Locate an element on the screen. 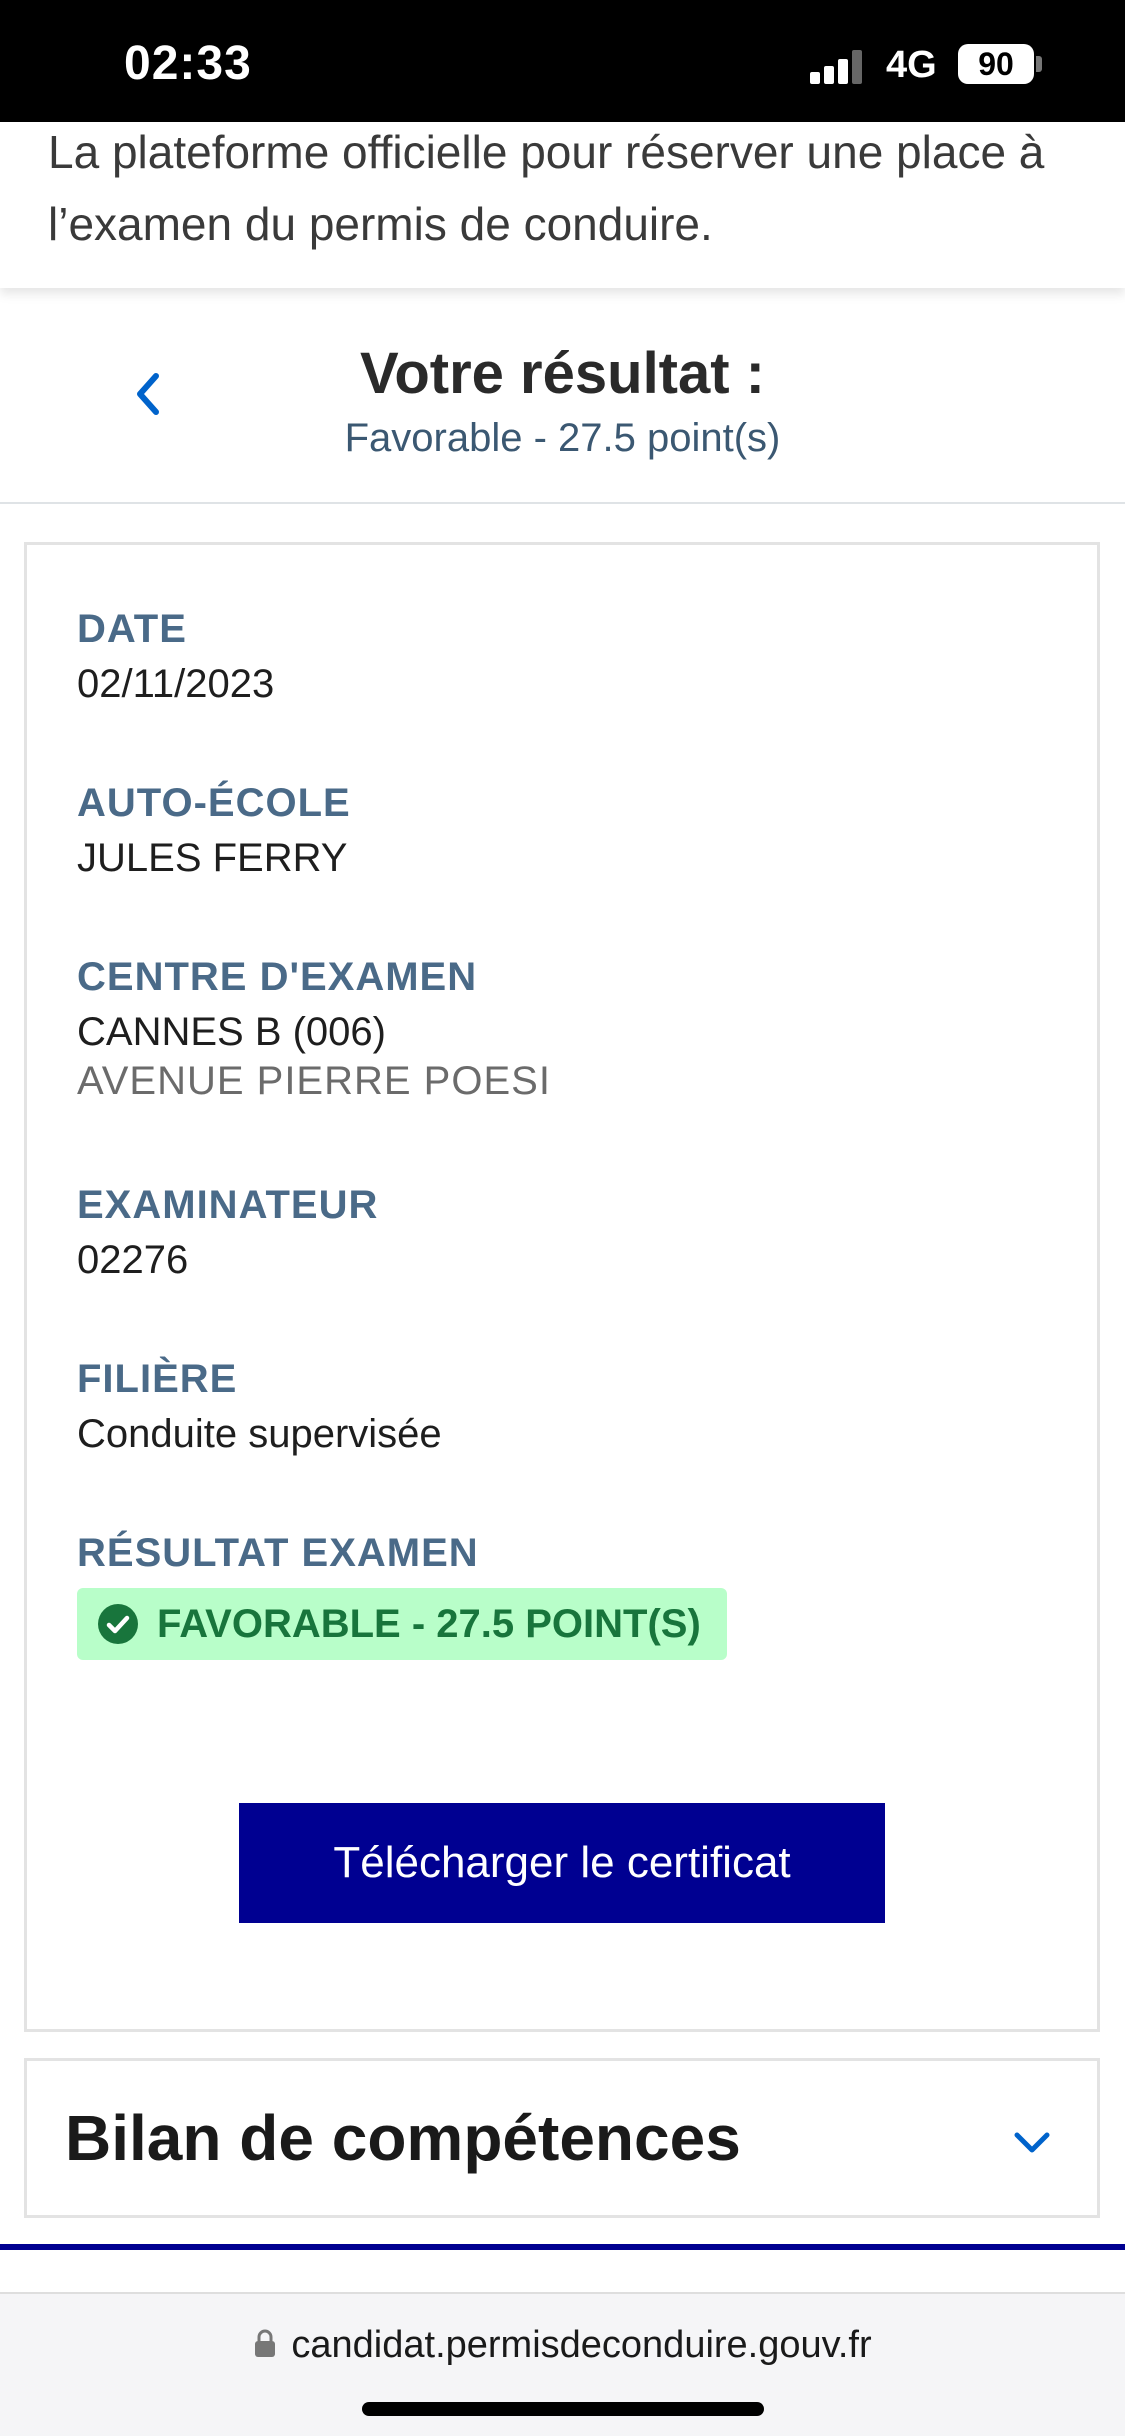 The image size is (1125, 2436). page-title: Votre résultat : is located at coordinates (562, 373).